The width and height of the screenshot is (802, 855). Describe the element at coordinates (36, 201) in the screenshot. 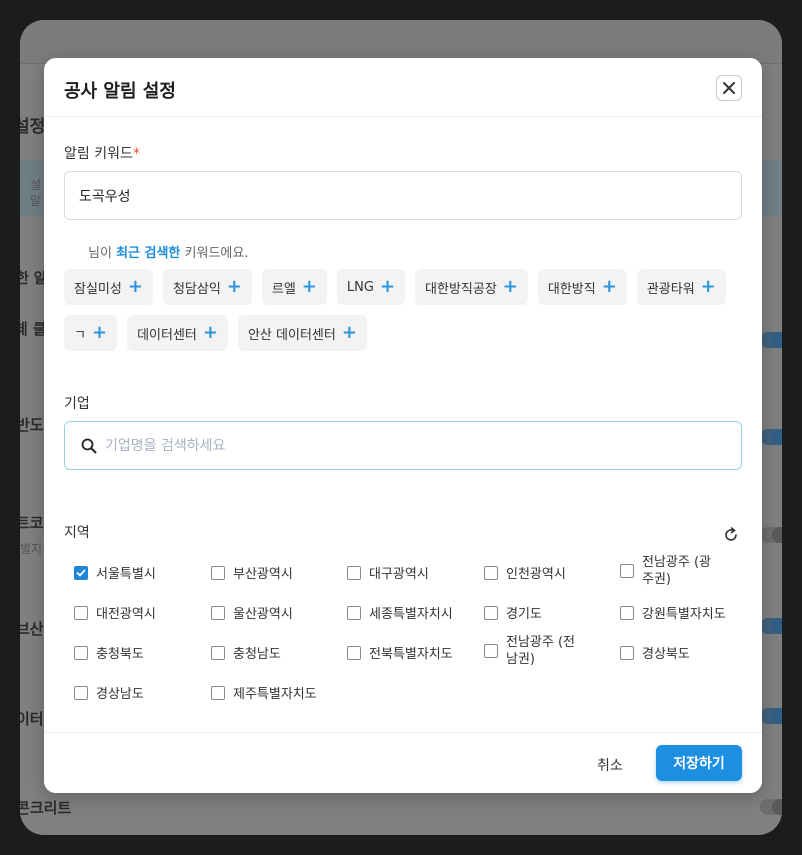

I see `background-banner-line-2: 알` at that location.